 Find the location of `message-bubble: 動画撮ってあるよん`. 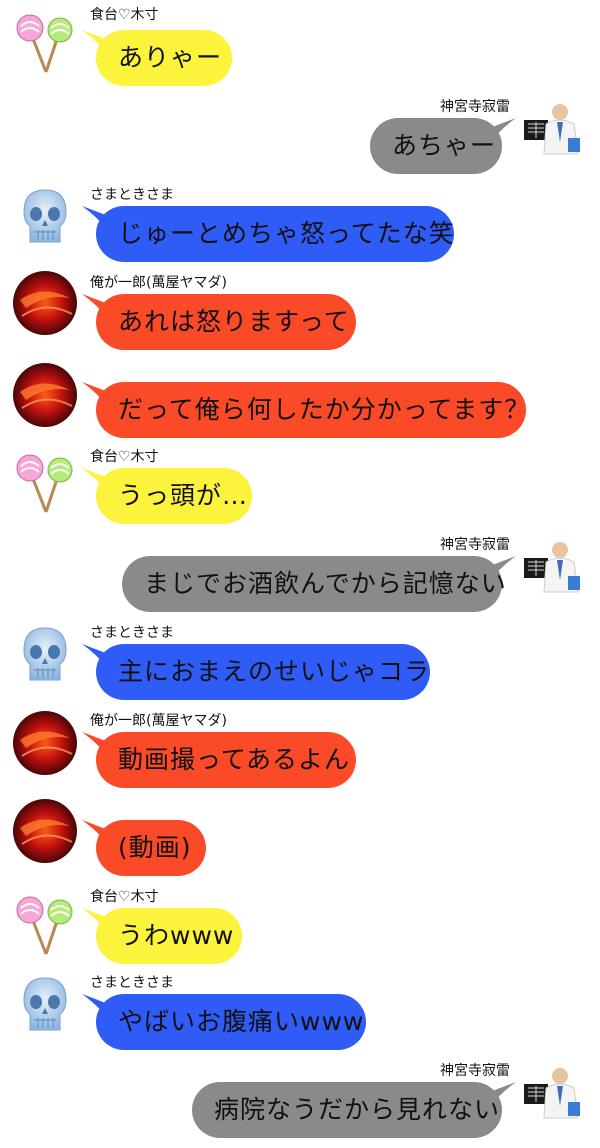

message-bubble: 動画撮ってあるよん is located at coordinates (226, 760).